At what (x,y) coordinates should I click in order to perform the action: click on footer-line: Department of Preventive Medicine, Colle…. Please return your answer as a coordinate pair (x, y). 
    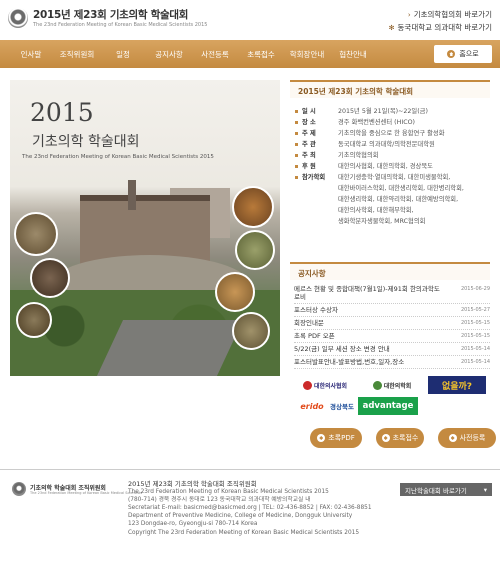
    Looking at the image, I should click on (240, 516).